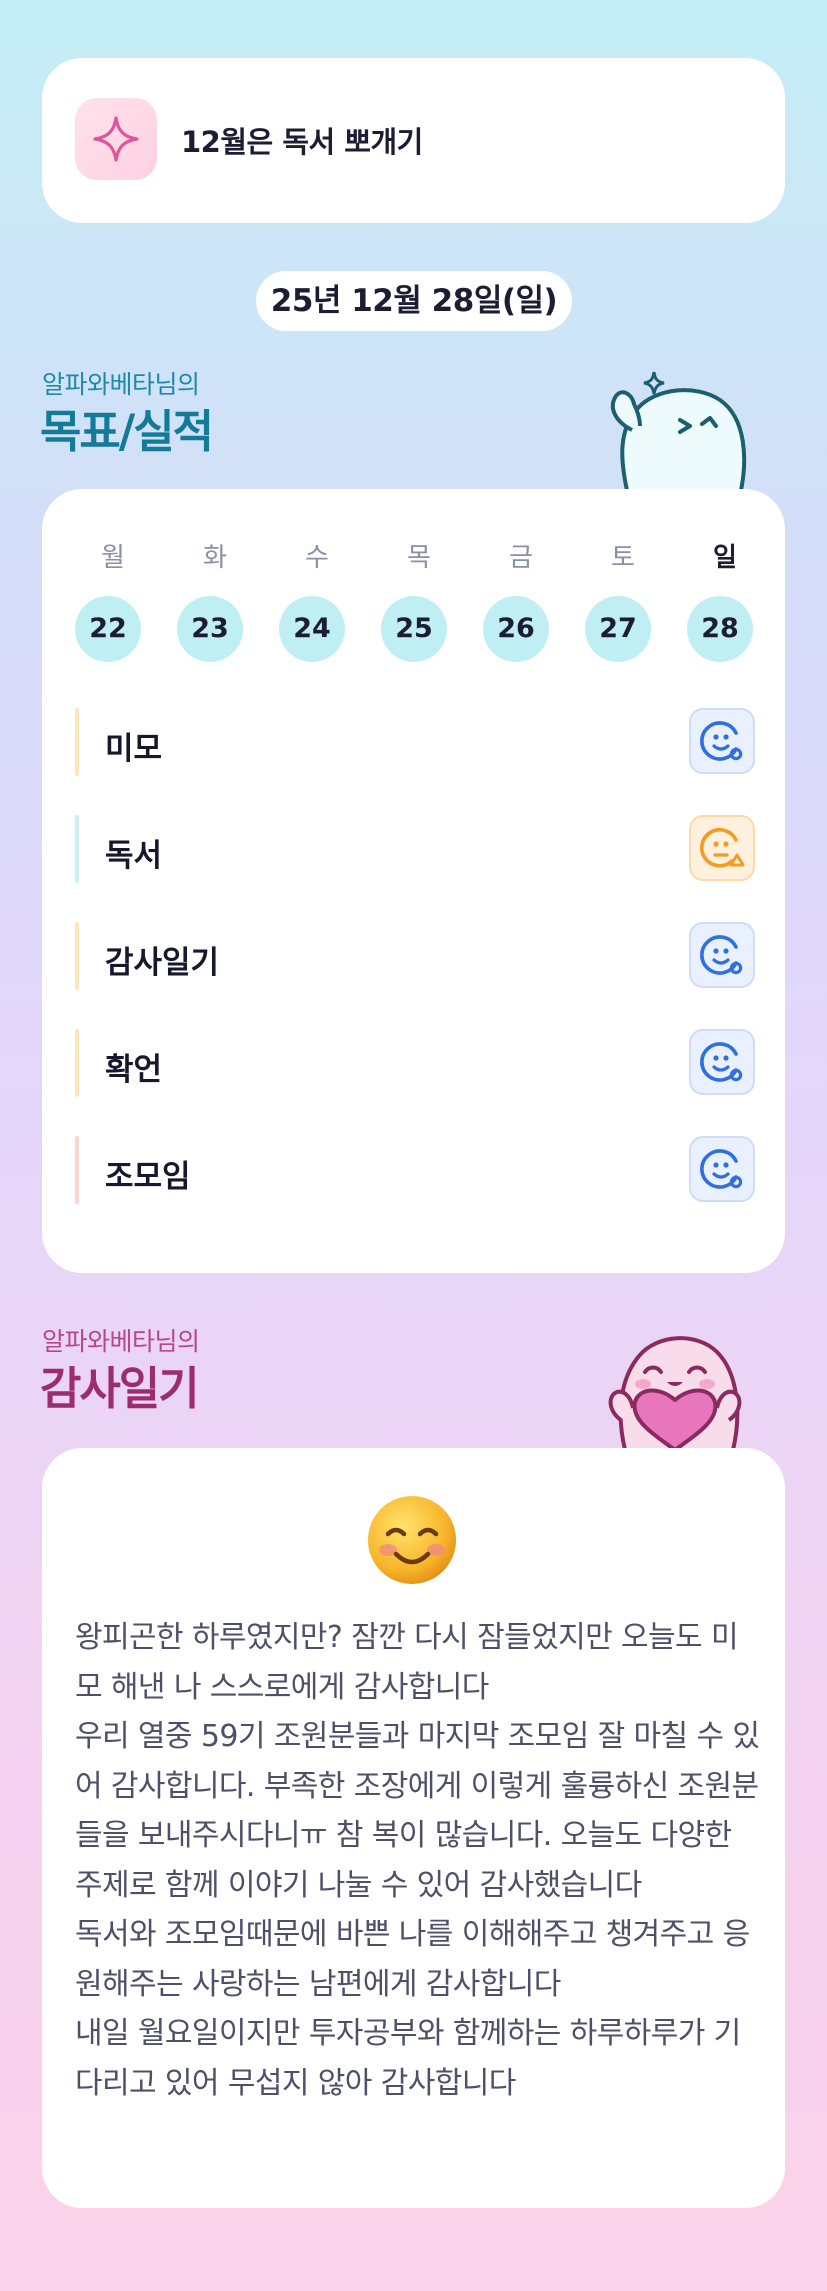  Describe the element at coordinates (521, 558) in the screenshot. I see `weekday-fri: 금` at that location.